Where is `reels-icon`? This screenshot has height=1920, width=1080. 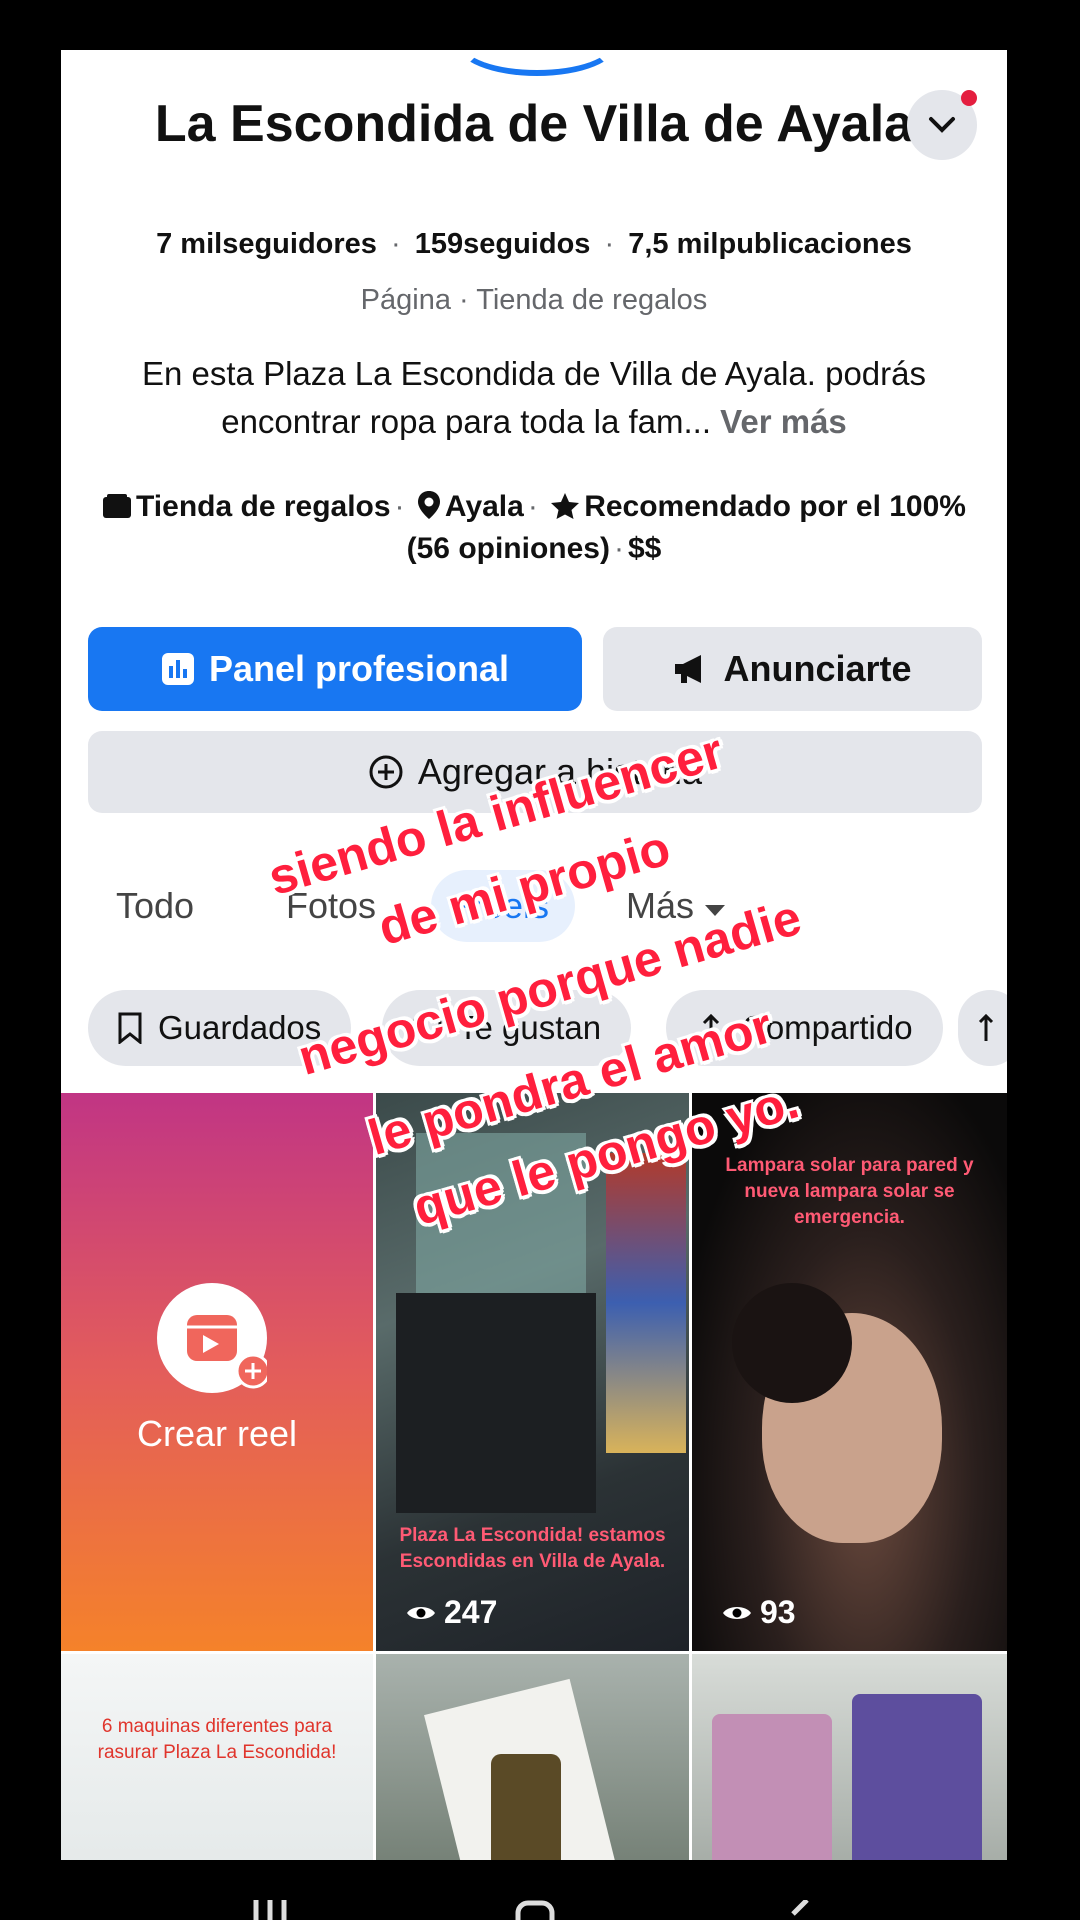 reels-icon is located at coordinates (214, 1338).